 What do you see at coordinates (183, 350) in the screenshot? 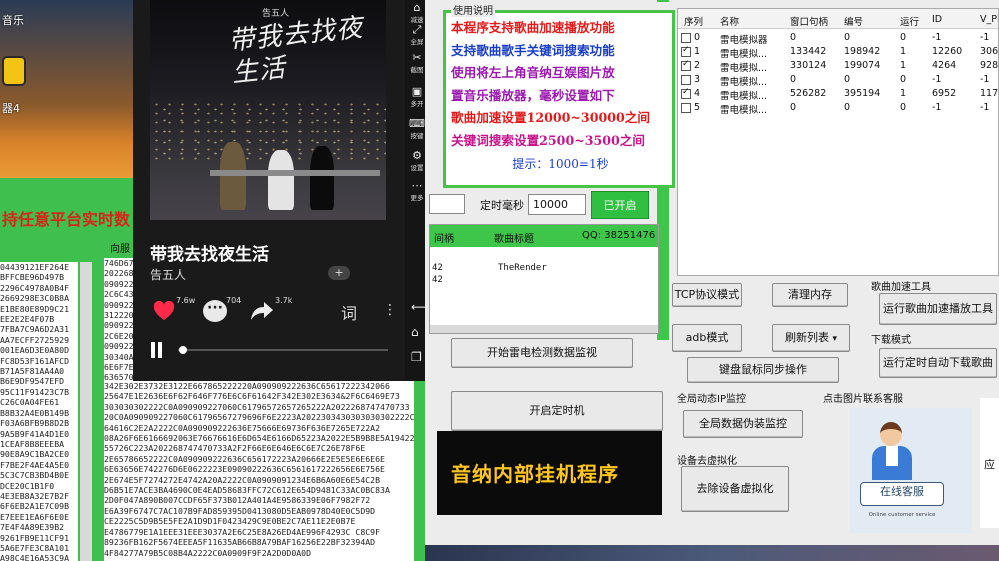
I see `progress-knob` at bounding box center [183, 350].